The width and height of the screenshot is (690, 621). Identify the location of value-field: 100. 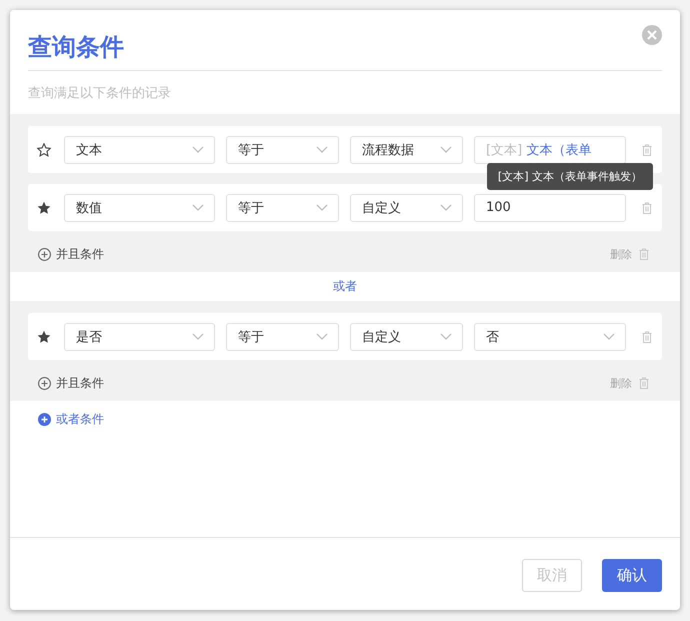
(550, 208).